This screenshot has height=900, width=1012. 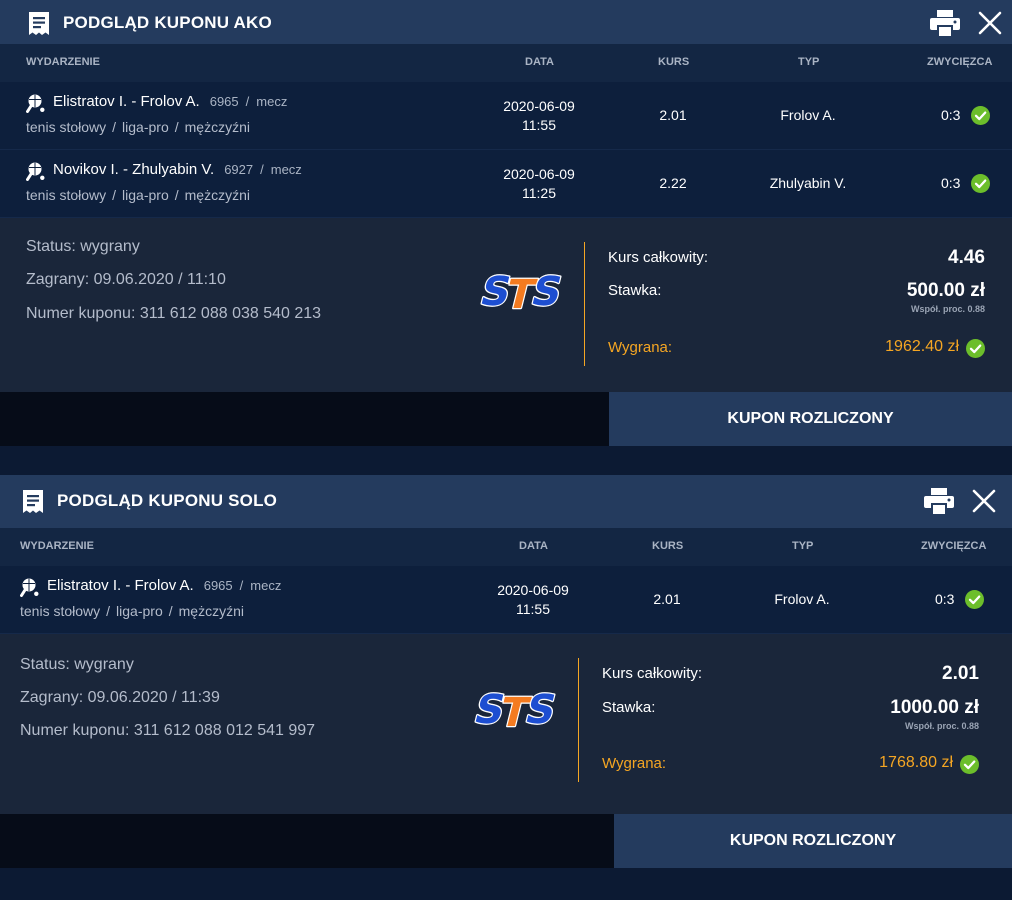 What do you see at coordinates (934, 707) in the screenshot?
I see `stake-value: 1000.00 zł` at bounding box center [934, 707].